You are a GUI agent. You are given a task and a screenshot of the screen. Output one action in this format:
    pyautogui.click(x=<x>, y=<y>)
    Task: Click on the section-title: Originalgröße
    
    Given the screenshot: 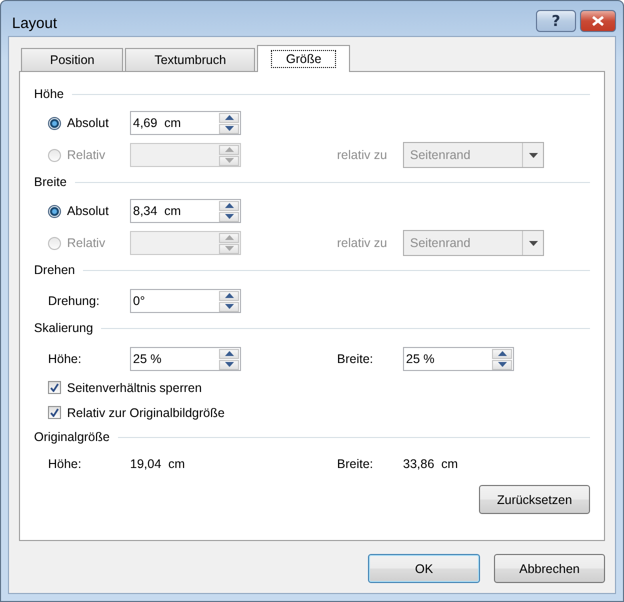 What is the action you would take?
    pyautogui.click(x=72, y=437)
    